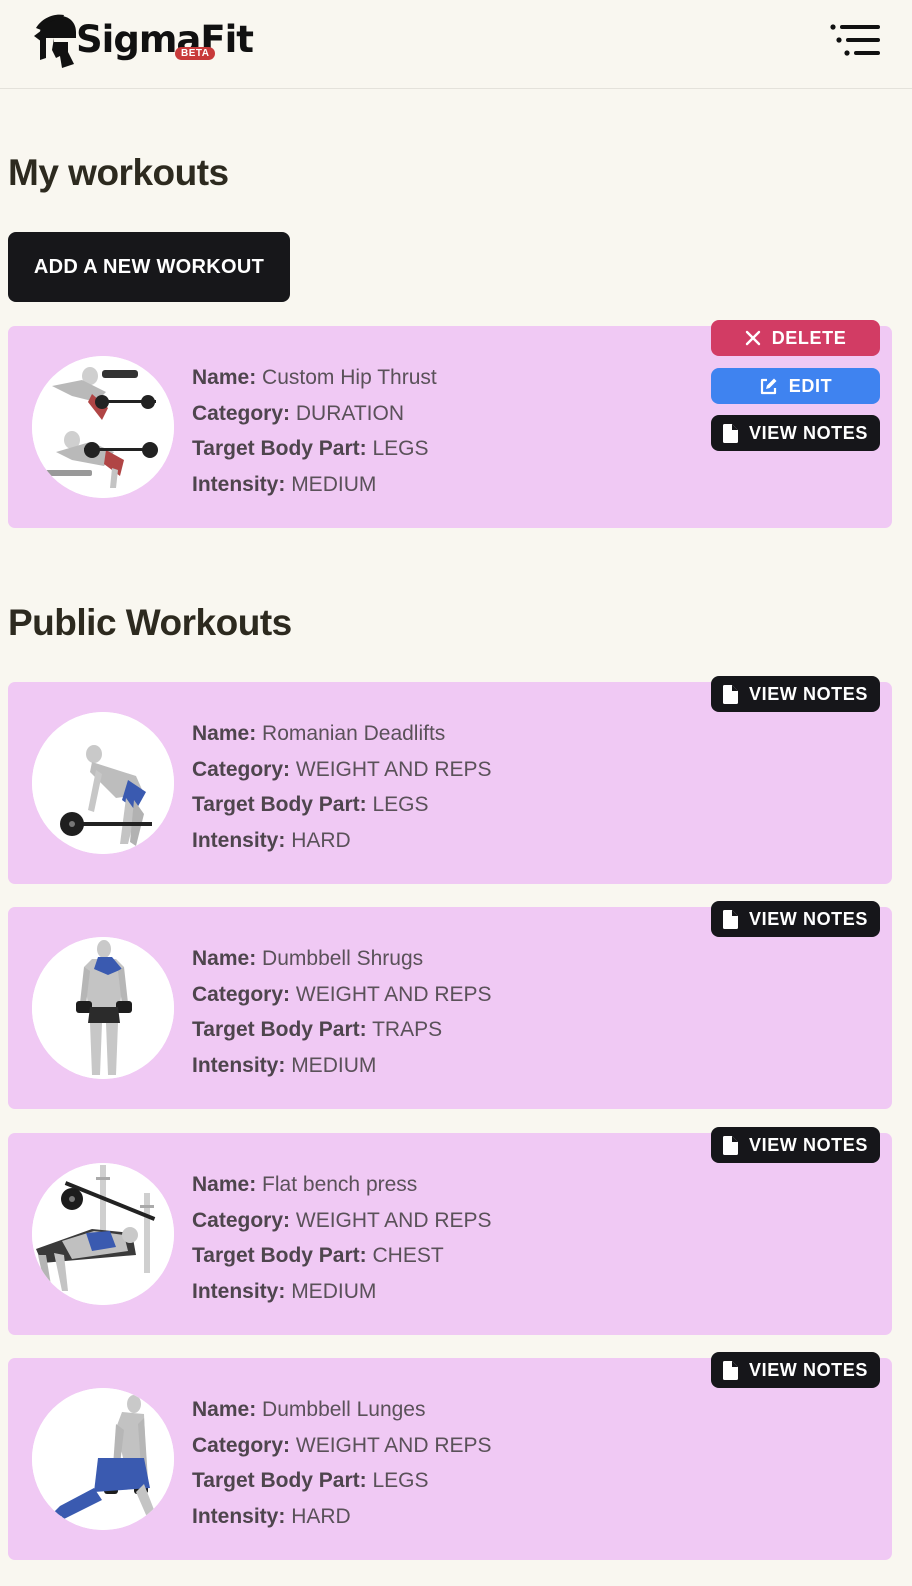 The image size is (912, 1586). I want to click on brand-name: SigmaFit, so click(165, 39).